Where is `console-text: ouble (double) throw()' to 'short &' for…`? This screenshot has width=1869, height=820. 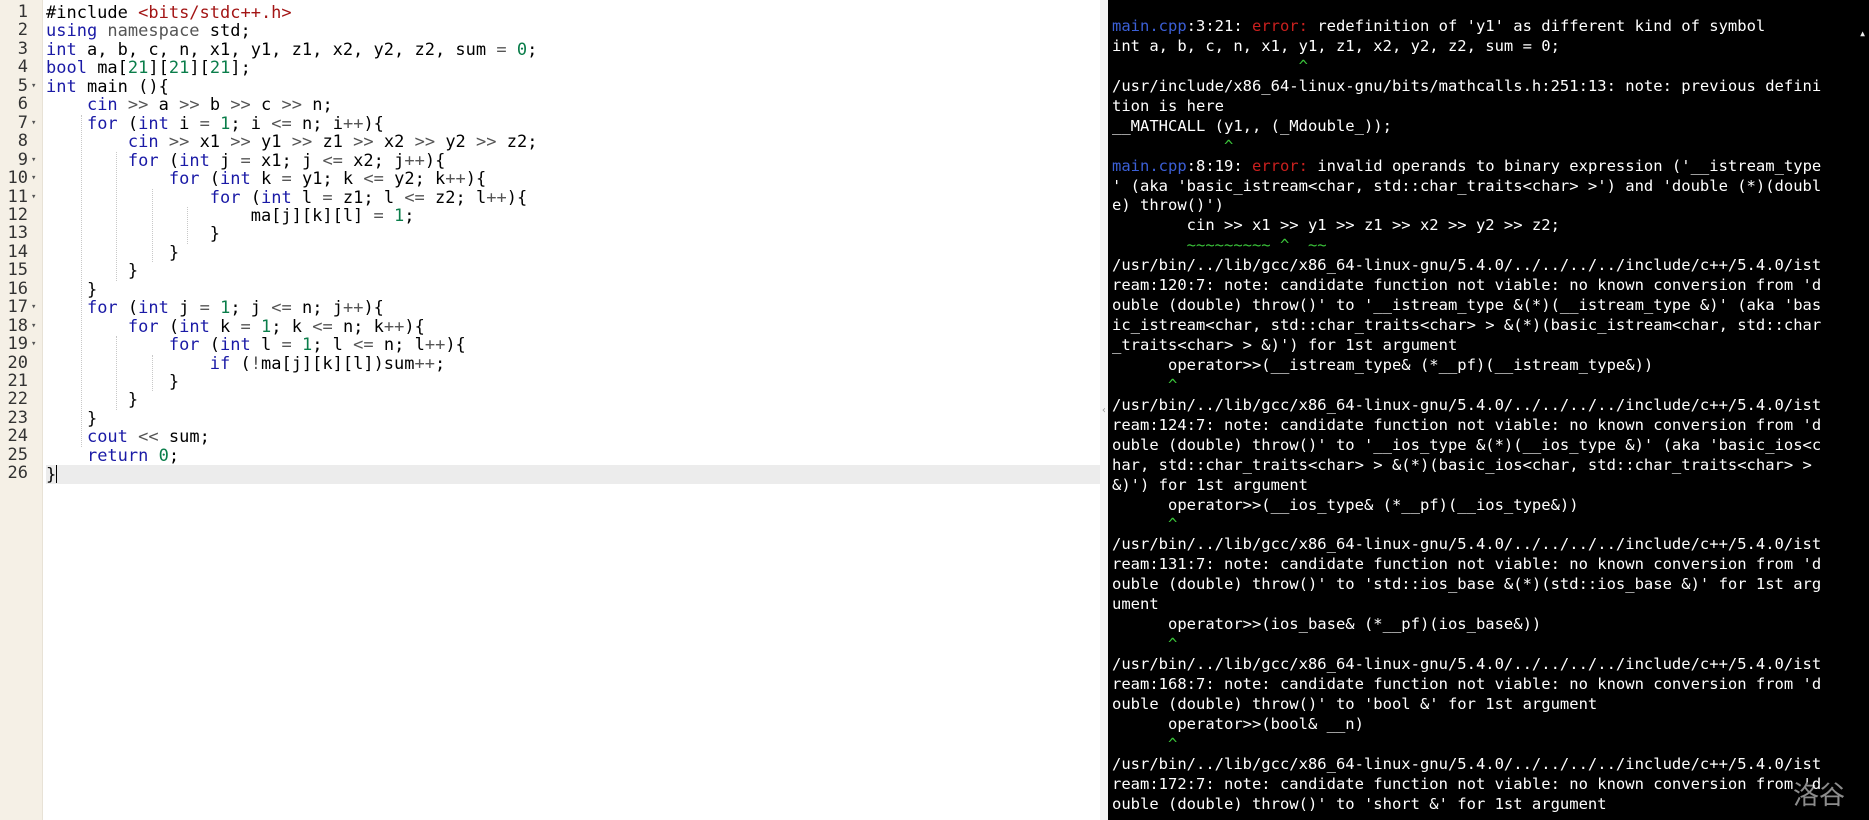
console-text: ouble (double) throw()' to 'short &' for… is located at coordinates (1359, 803).